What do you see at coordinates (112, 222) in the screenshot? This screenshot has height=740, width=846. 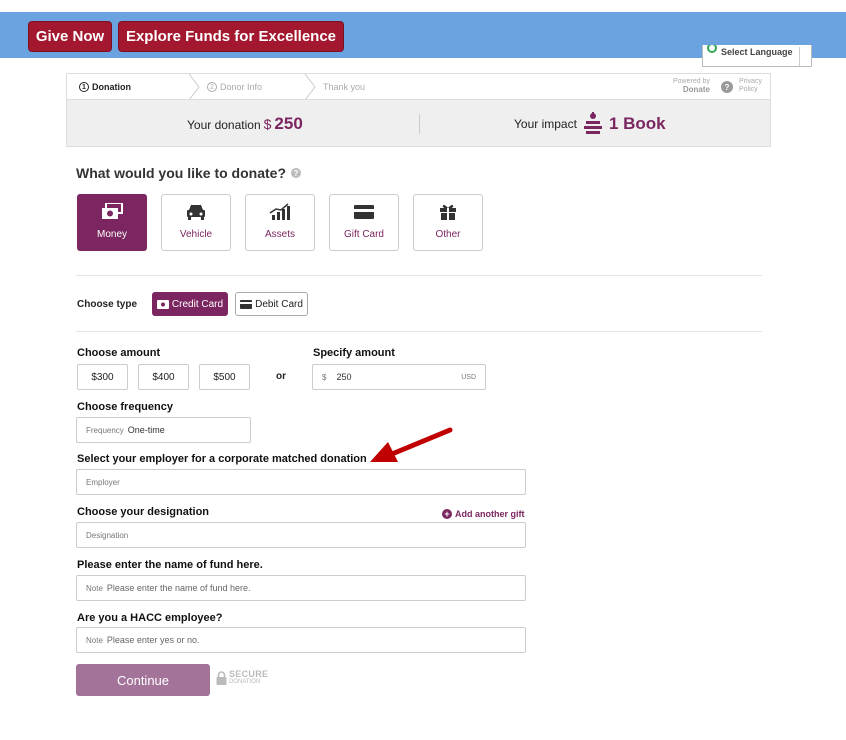 I see `donation-type-money: Money` at bounding box center [112, 222].